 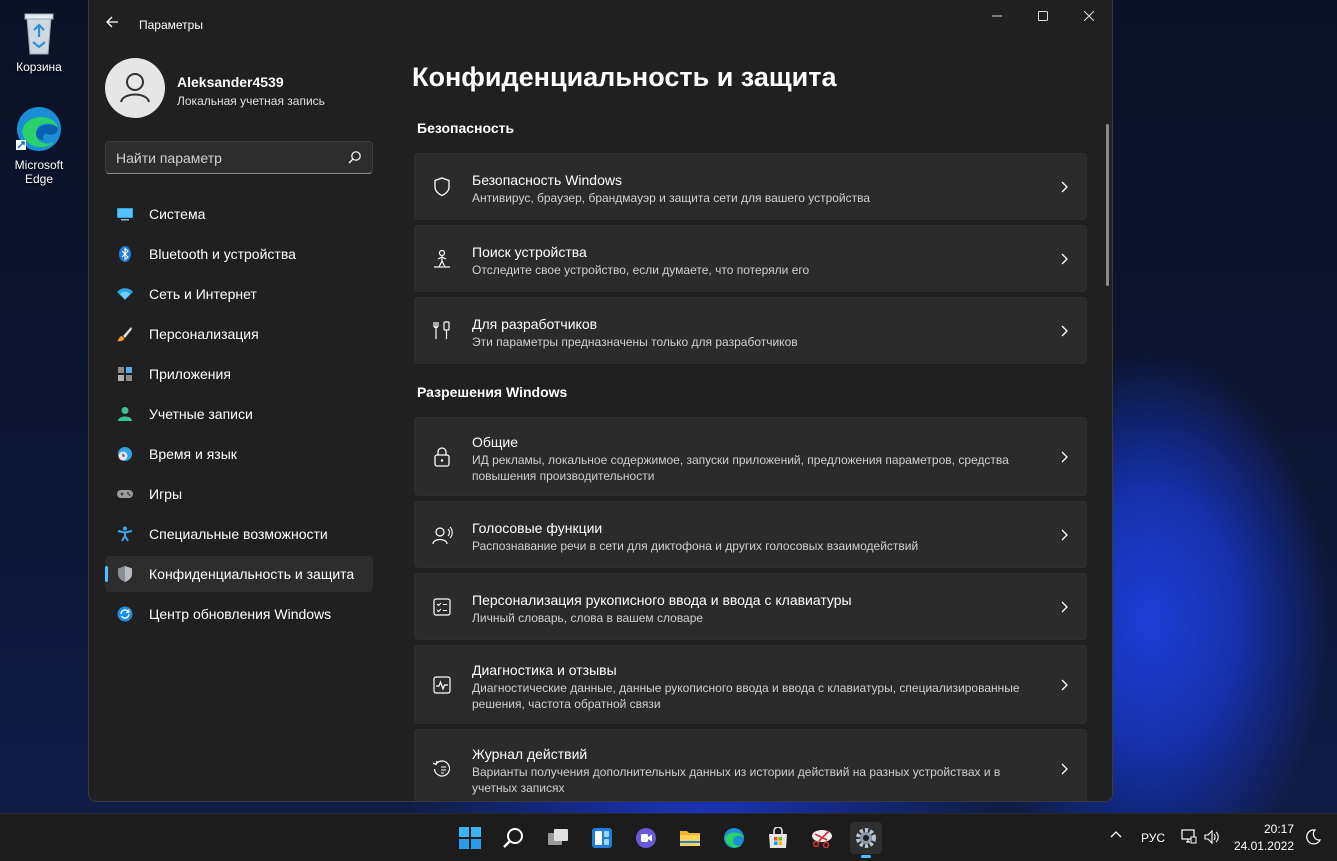 What do you see at coordinates (252, 574) in the screenshot?
I see `sidebar-item-label: Конфиденциальность и защита` at bounding box center [252, 574].